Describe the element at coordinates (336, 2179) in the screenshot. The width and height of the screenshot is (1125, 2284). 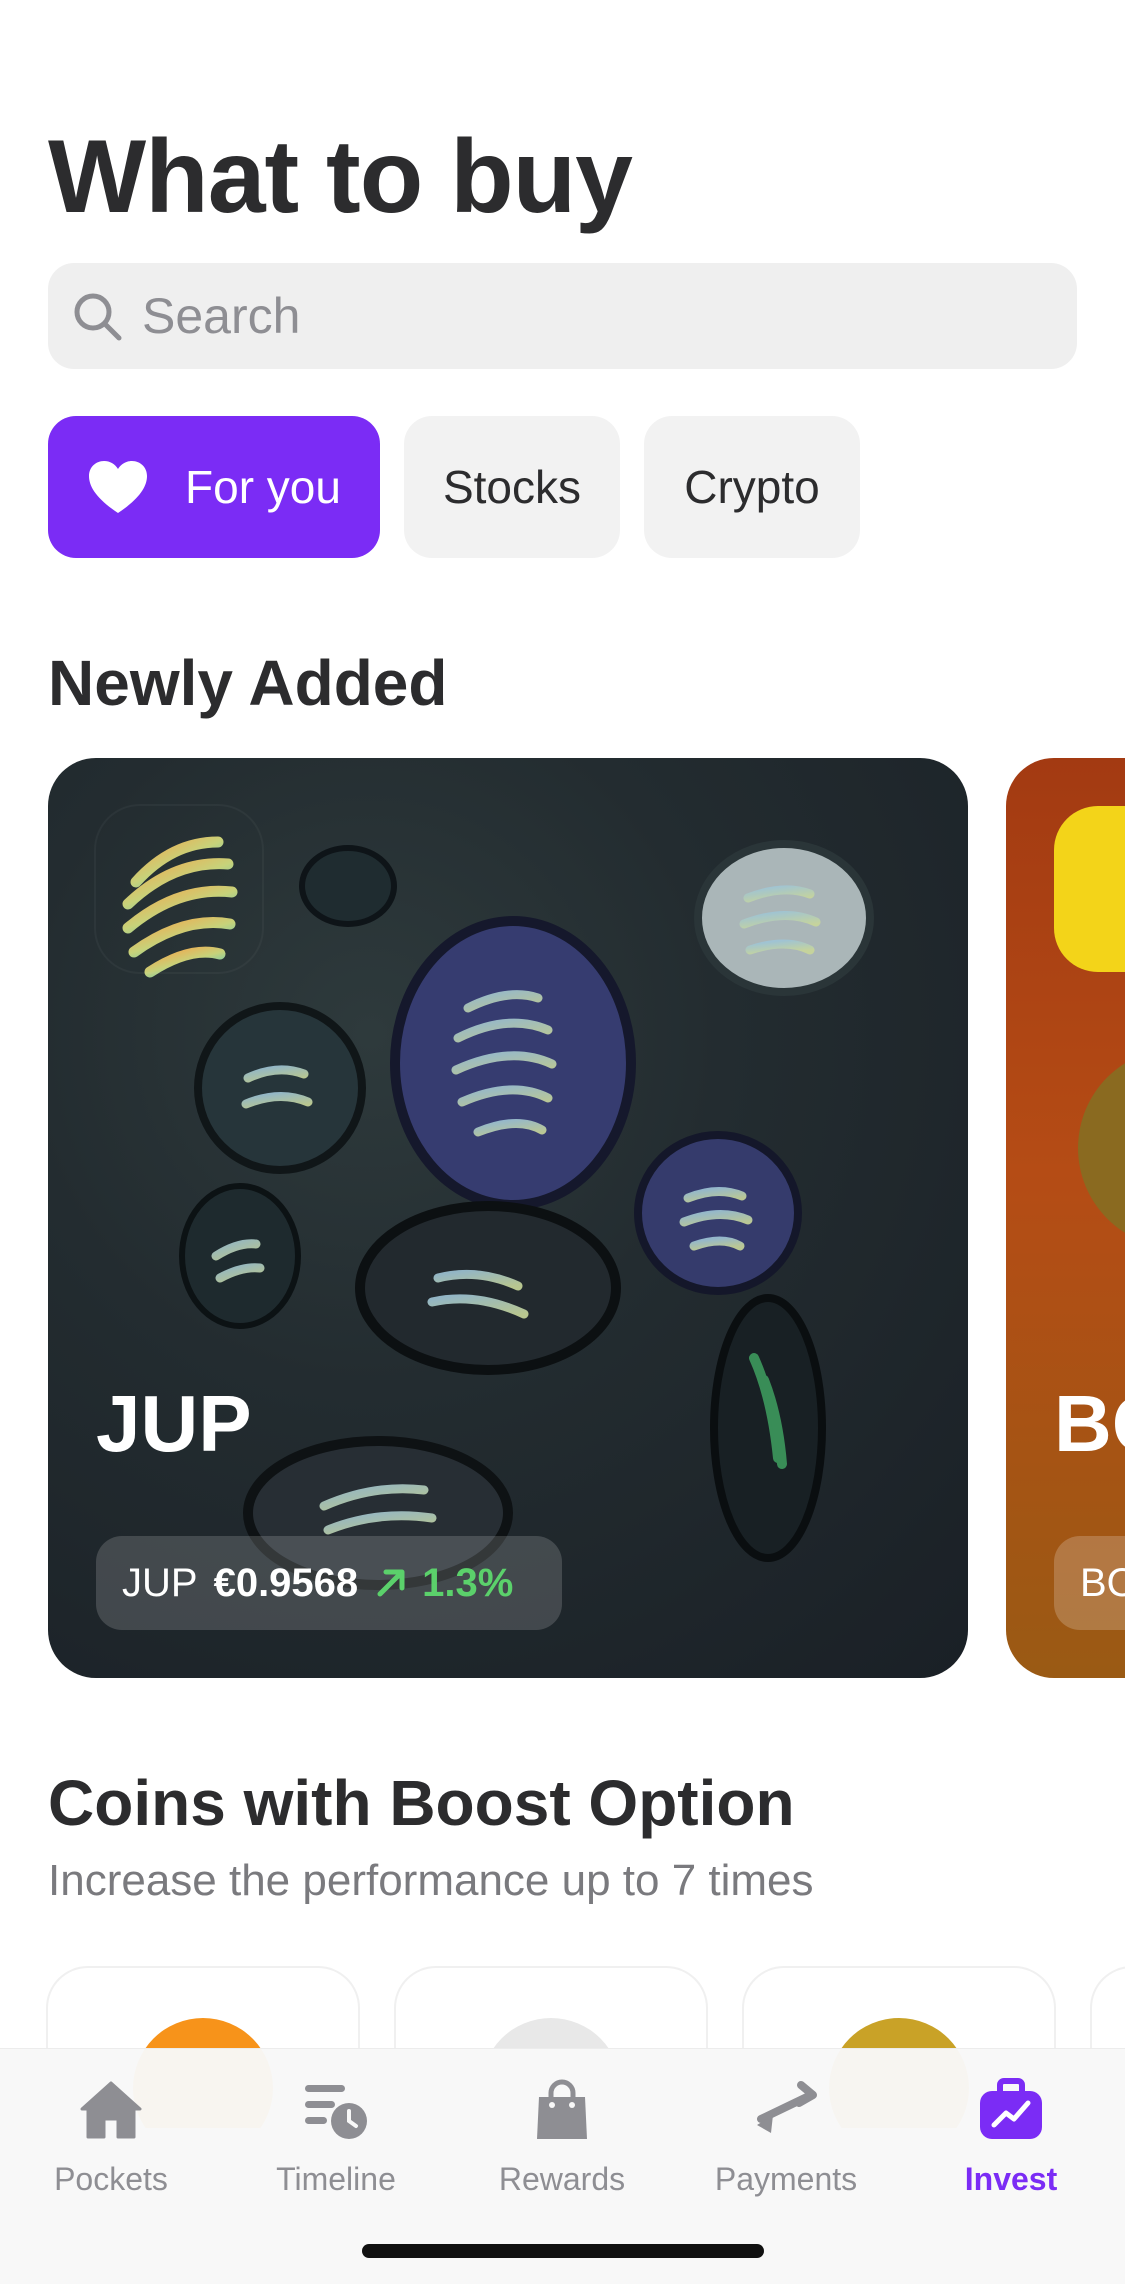
I see `tab-label: Timeline` at that location.